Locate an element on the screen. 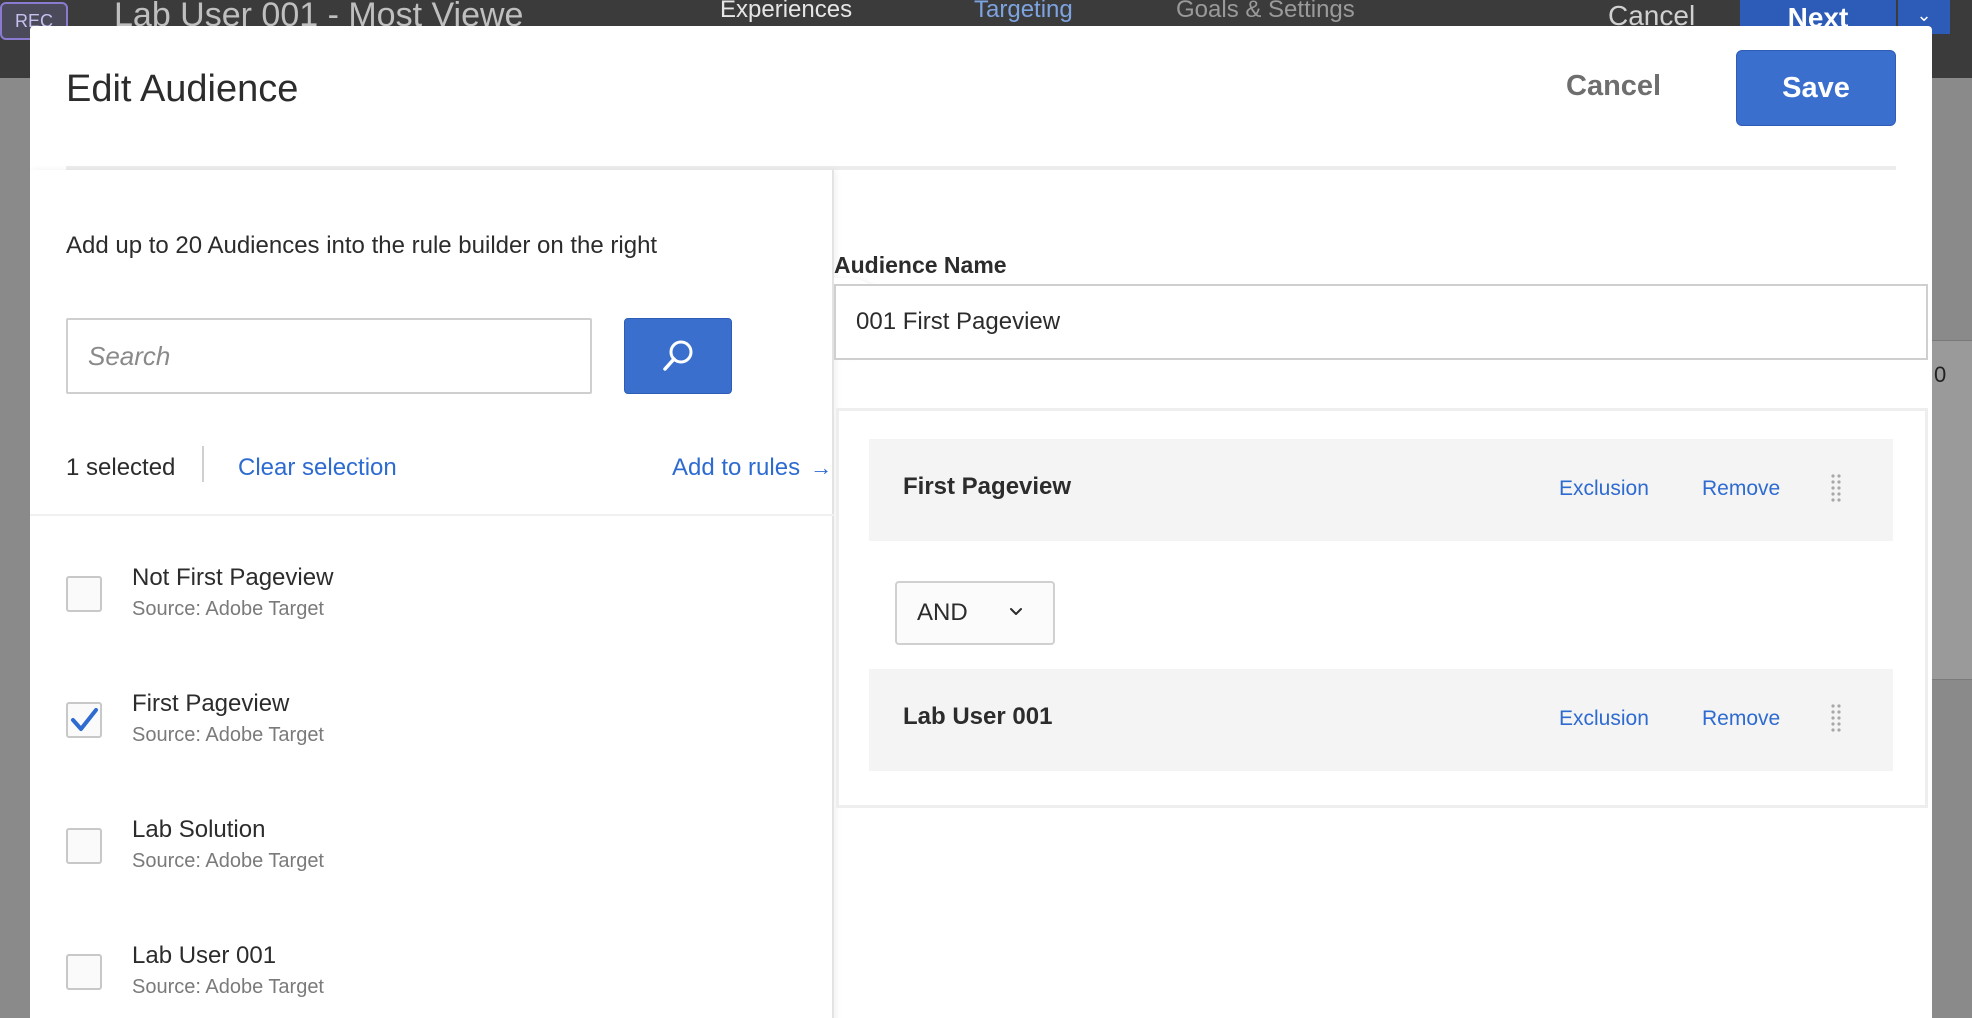  checkmark-icon is located at coordinates (84, 719).